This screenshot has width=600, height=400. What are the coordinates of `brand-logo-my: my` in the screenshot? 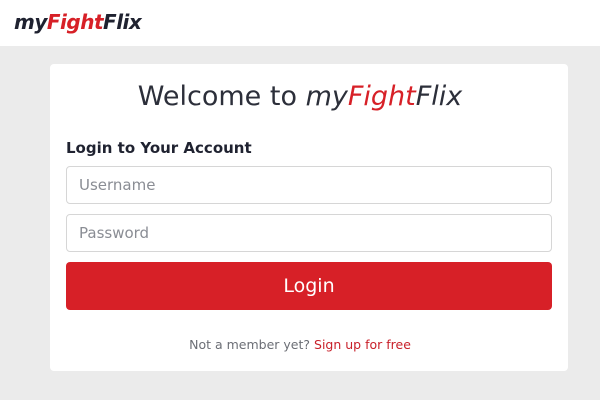 It's located at (30, 22).